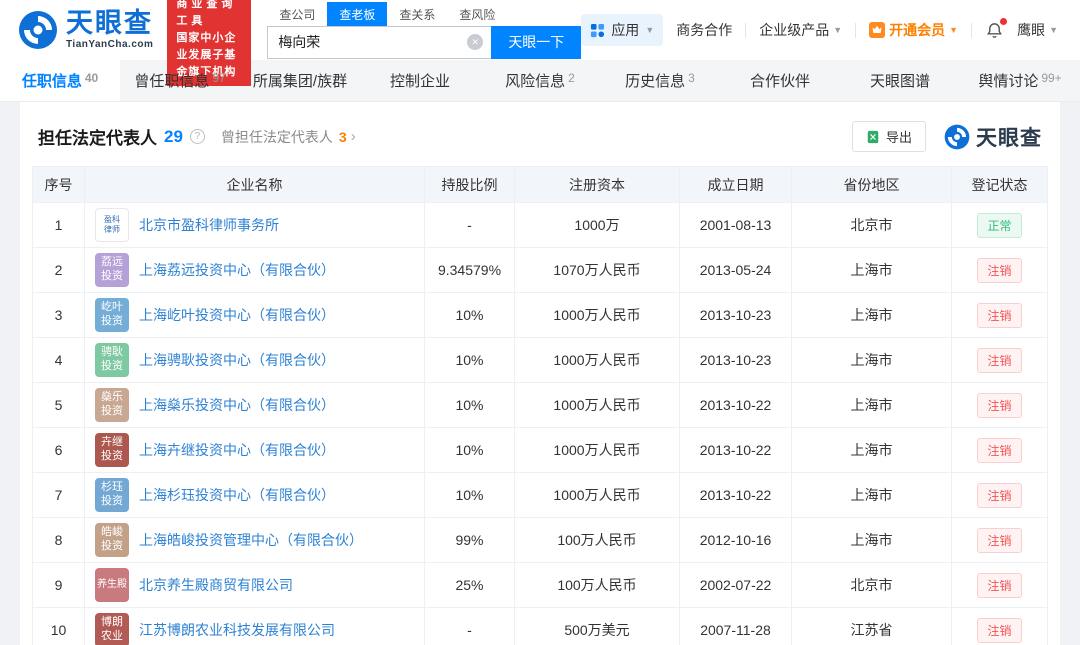 The width and height of the screenshot is (1080, 645). Describe the element at coordinates (206, 13) in the screenshot. I see `slogan-line1: 都在用的商业查询工具` at that location.